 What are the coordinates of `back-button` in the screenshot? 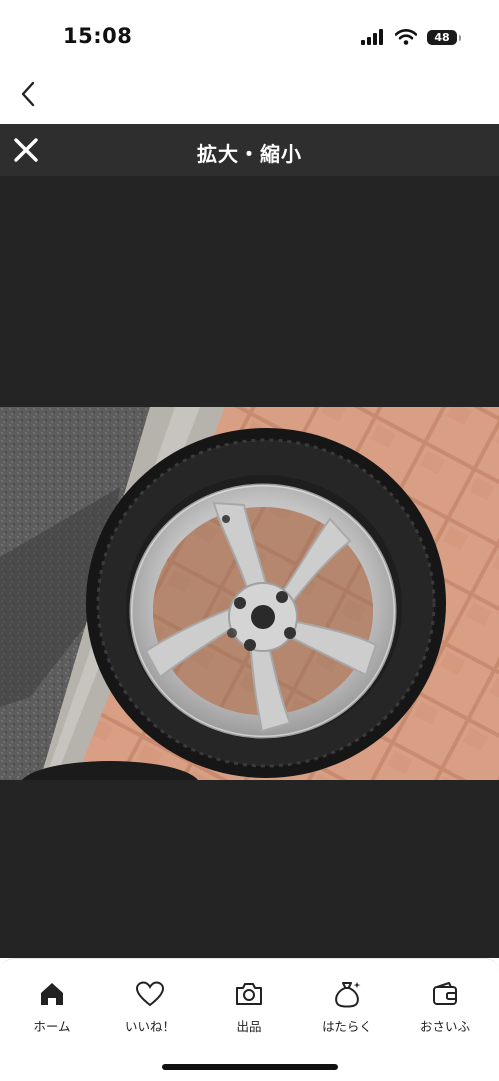 It's located at (28, 94).